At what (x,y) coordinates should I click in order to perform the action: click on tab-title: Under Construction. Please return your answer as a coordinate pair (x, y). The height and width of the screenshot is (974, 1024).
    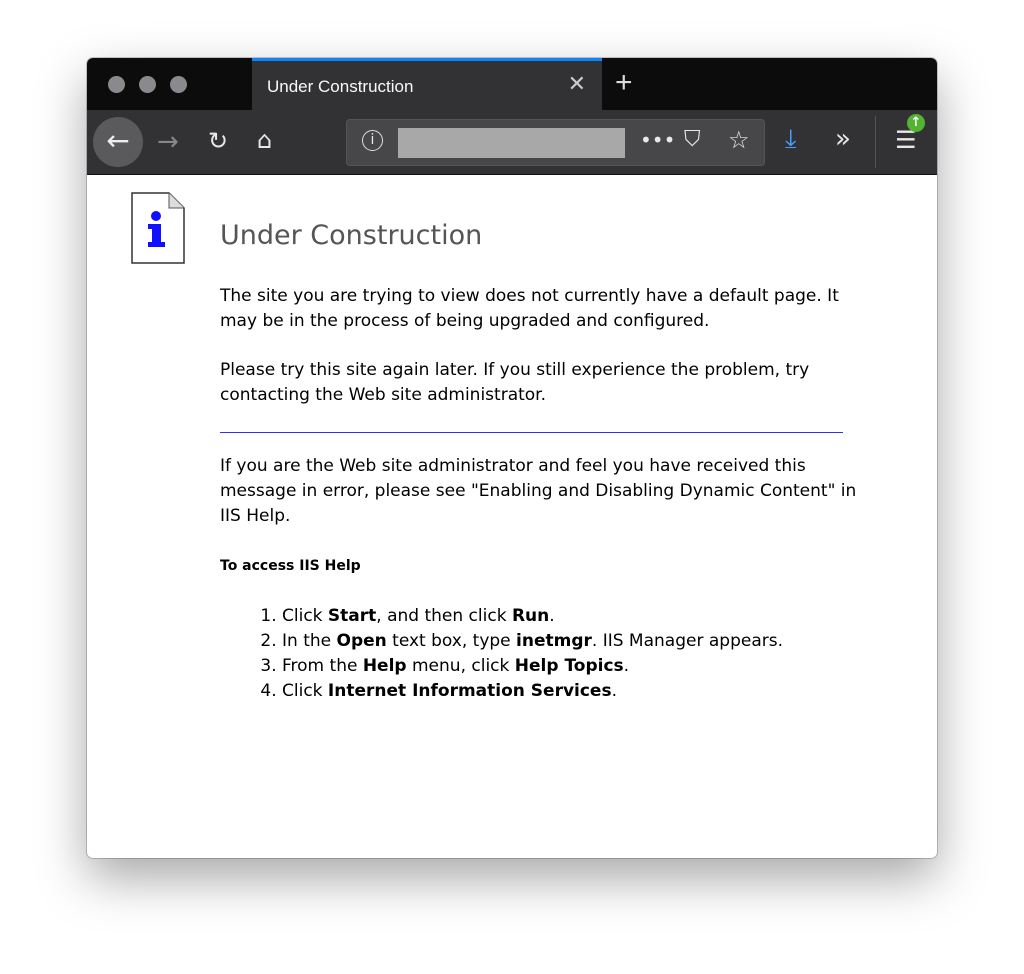
    Looking at the image, I should click on (340, 86).